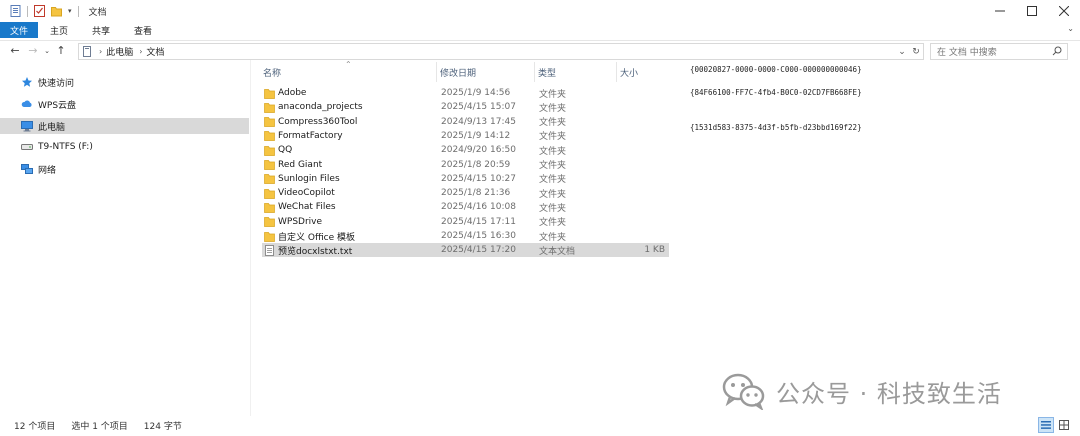  What do you see at coordinates (19, 30) in the screenshot?
I see `tab-file: 文件` at bounding box center [19, 30].